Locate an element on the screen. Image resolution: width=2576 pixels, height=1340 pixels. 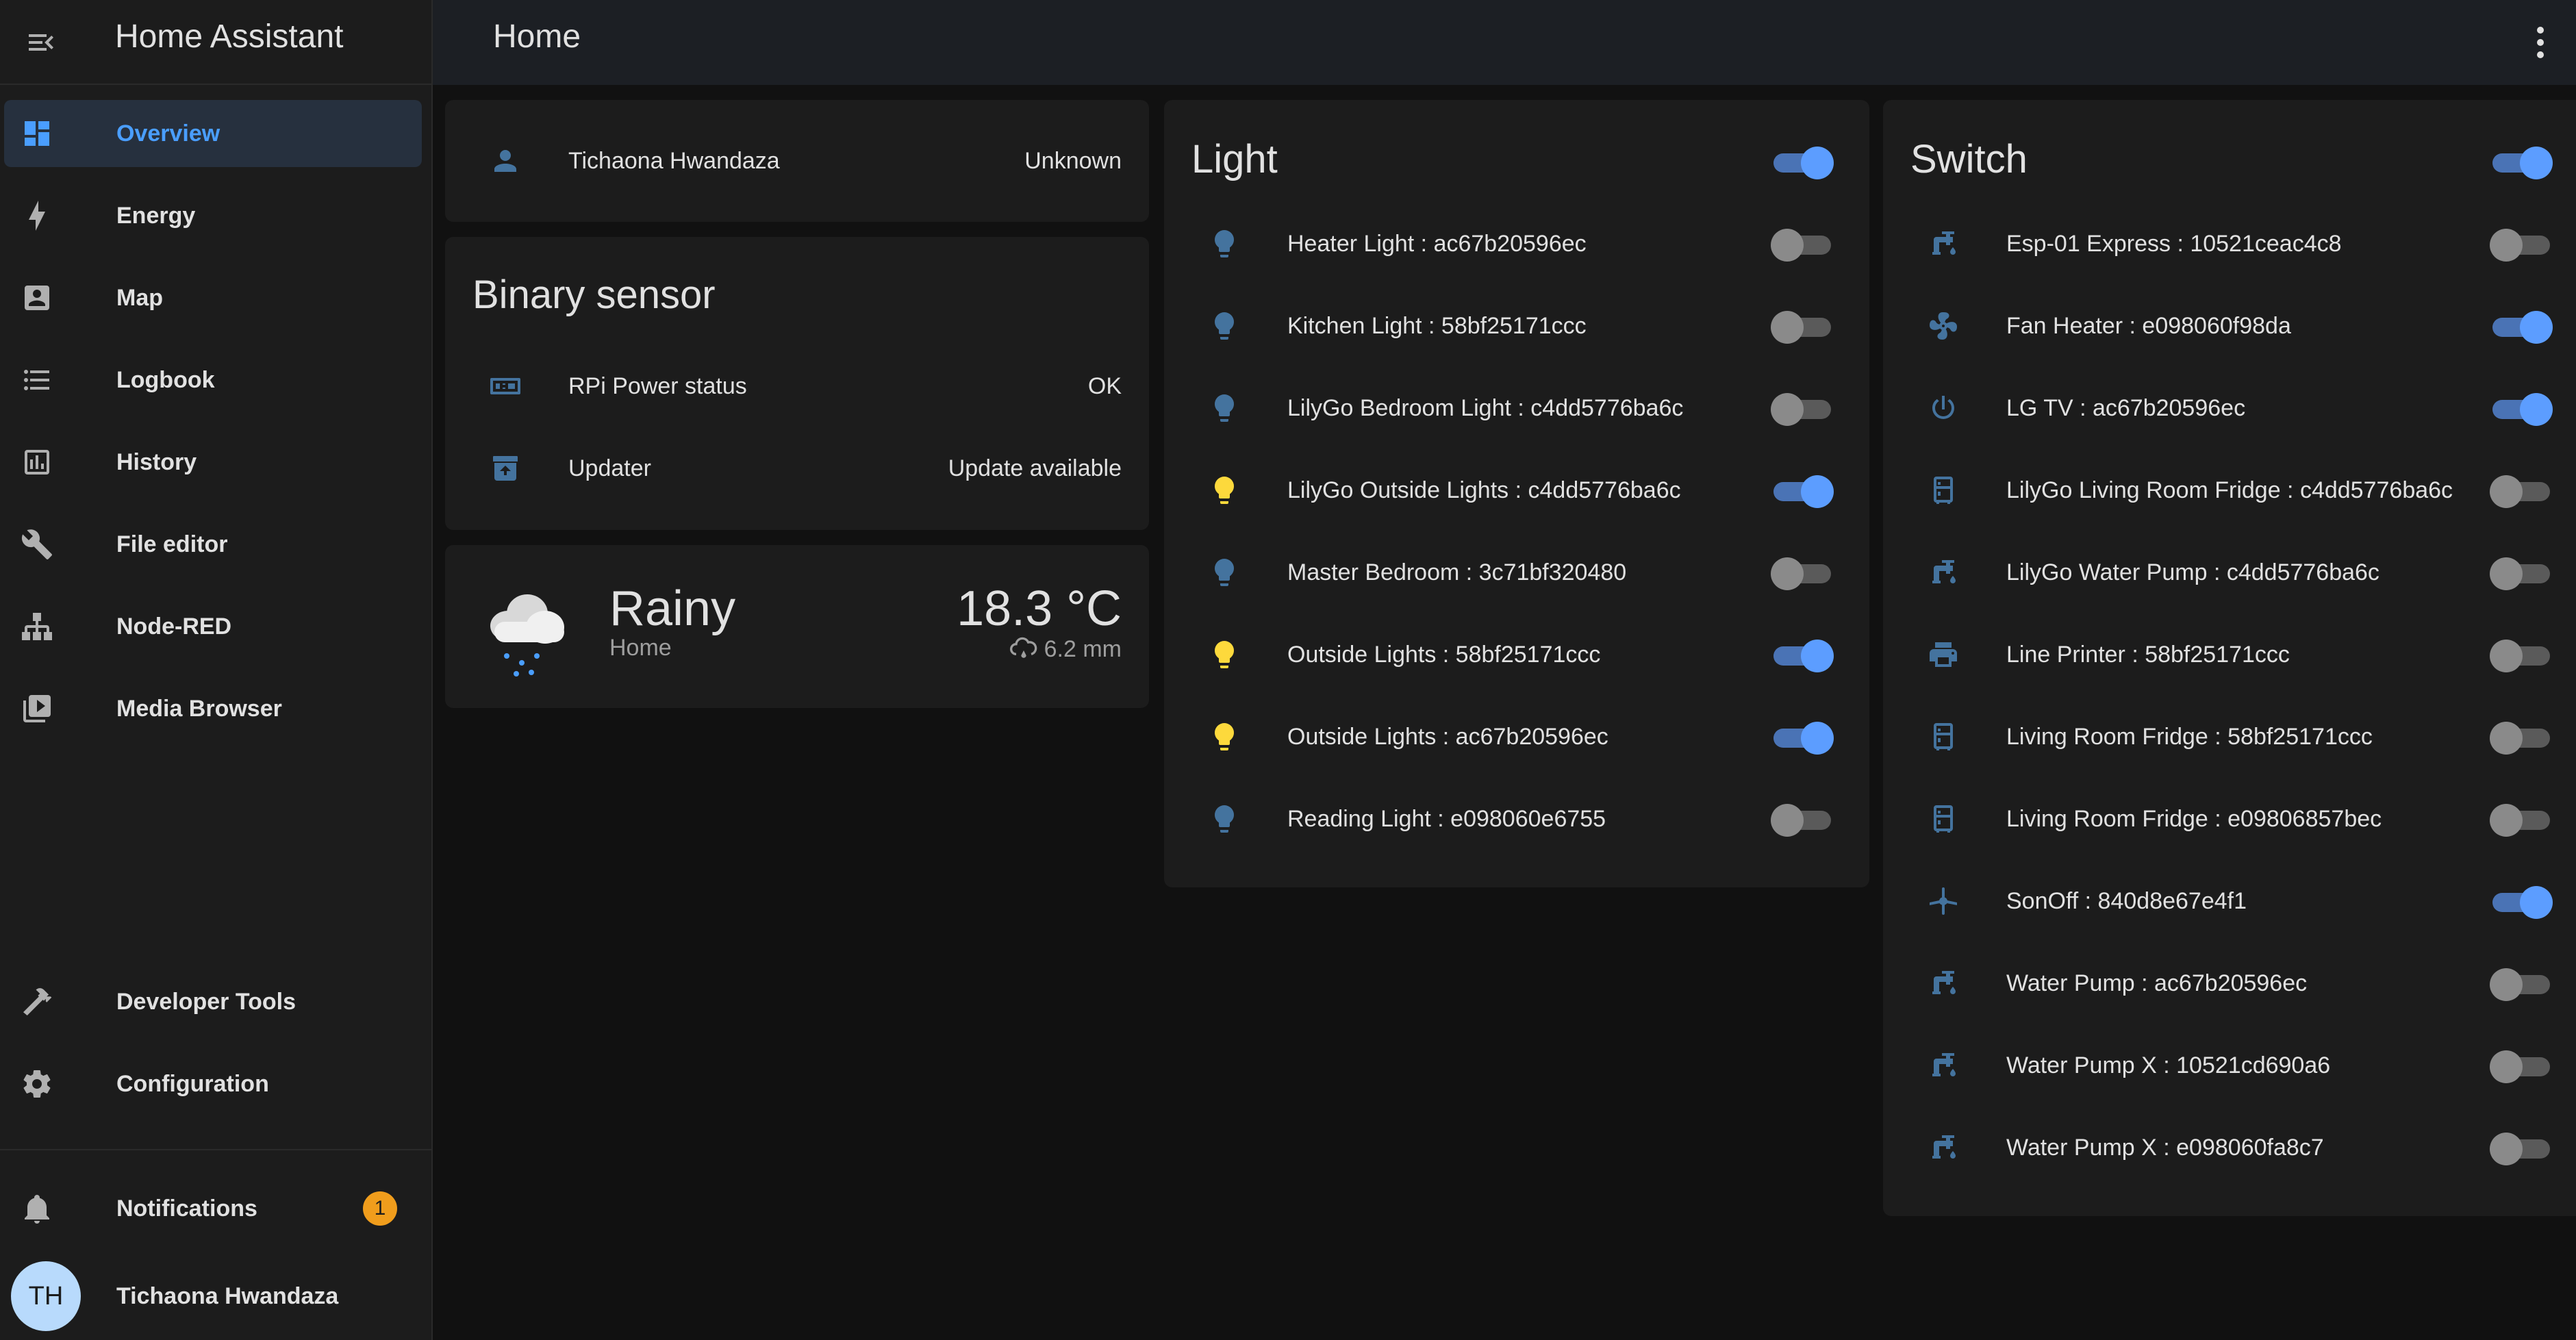
entity-row: Reading Light : e098060e6755 is located at coordinates (1517, 819).